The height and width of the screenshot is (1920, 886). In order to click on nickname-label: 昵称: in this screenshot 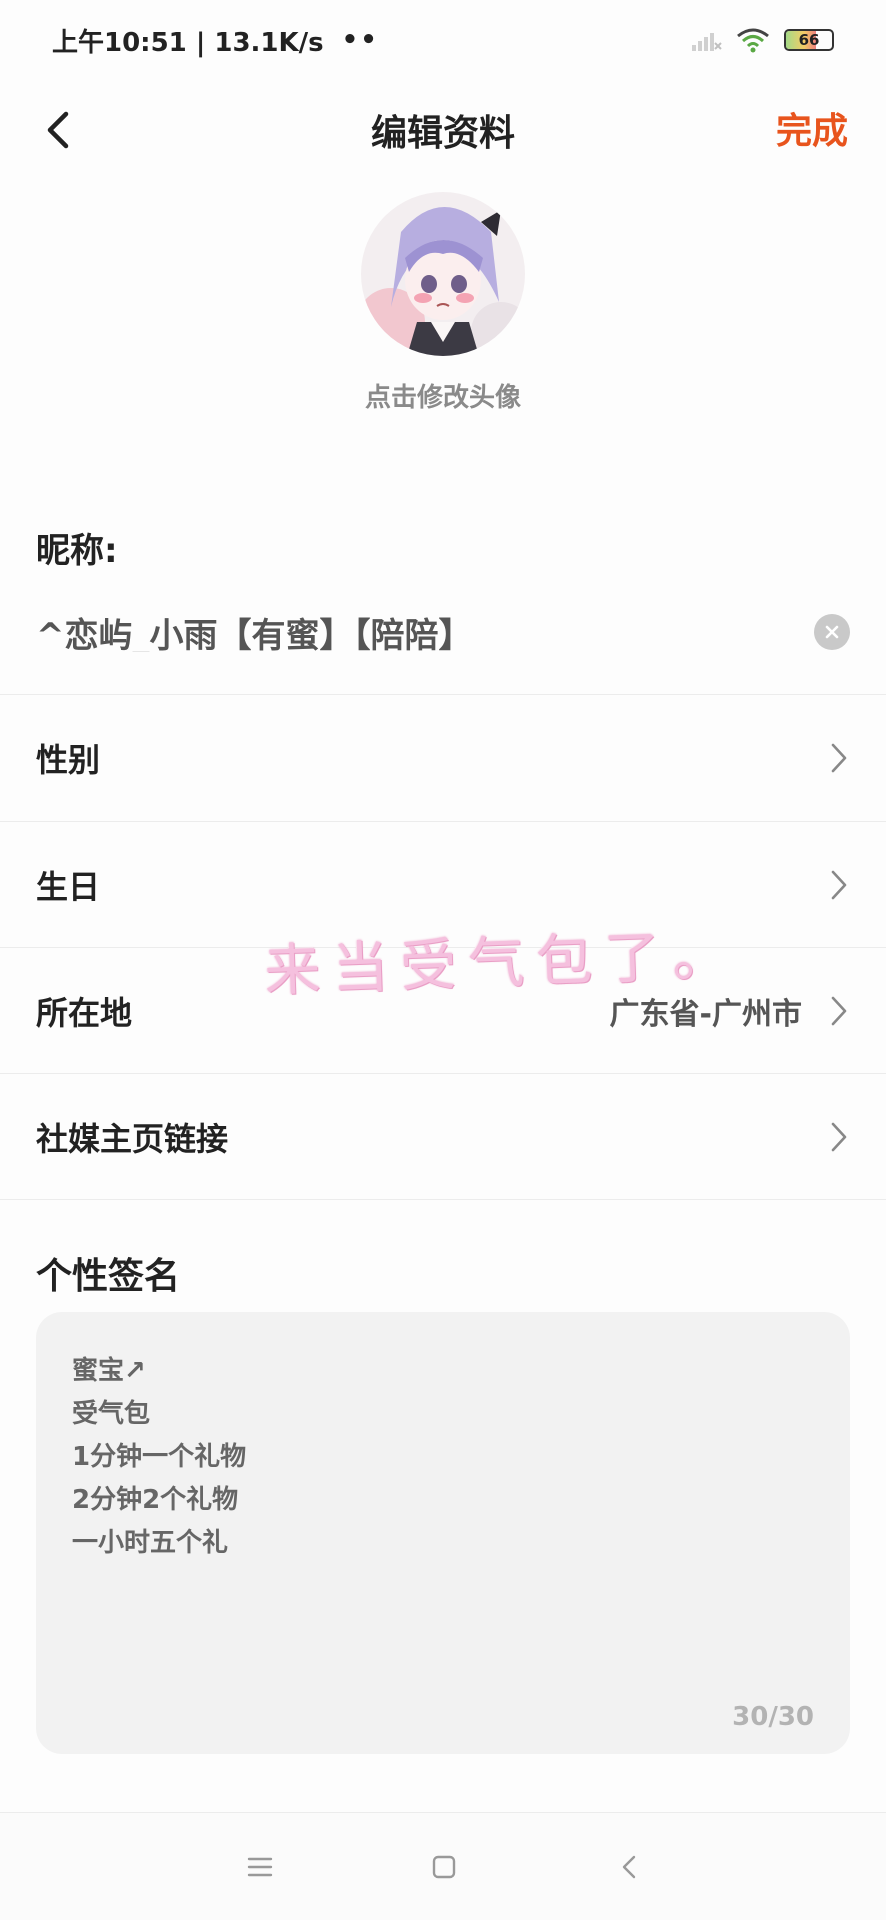, I will do `click(77, 551)`.